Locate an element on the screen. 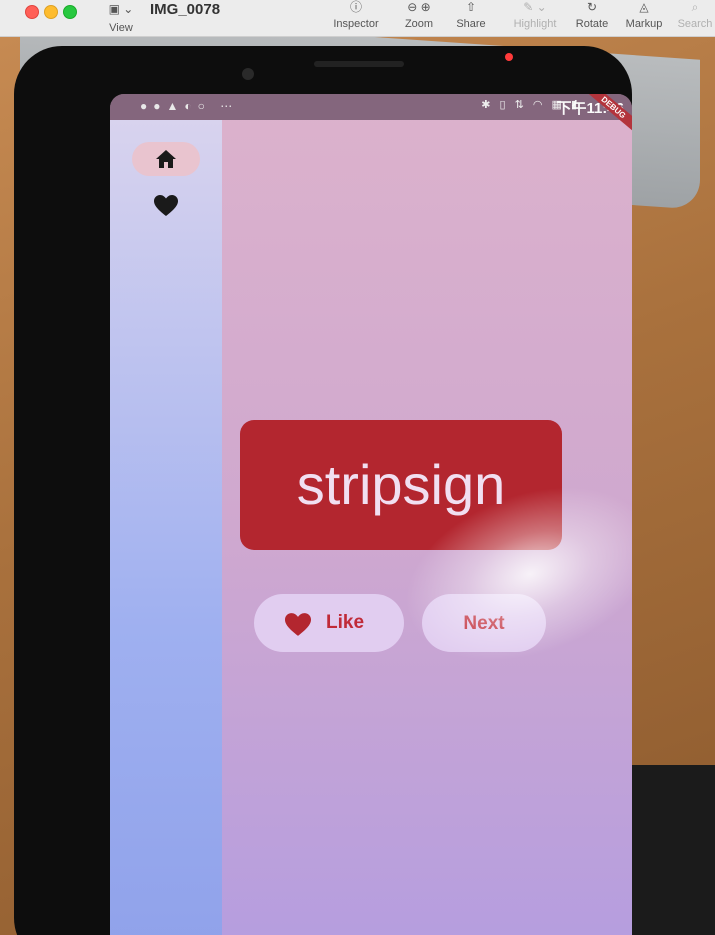  search-button: ⌕ Search is located at coordinates (695, 18).